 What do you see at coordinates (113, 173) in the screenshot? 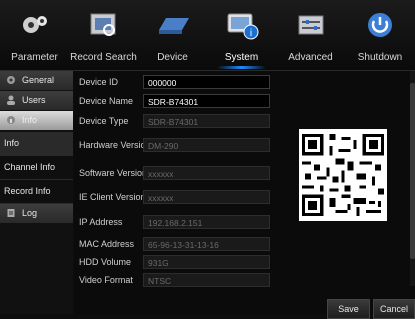
I see `software-version-label: Software Version` at bounding box center [113, 173].